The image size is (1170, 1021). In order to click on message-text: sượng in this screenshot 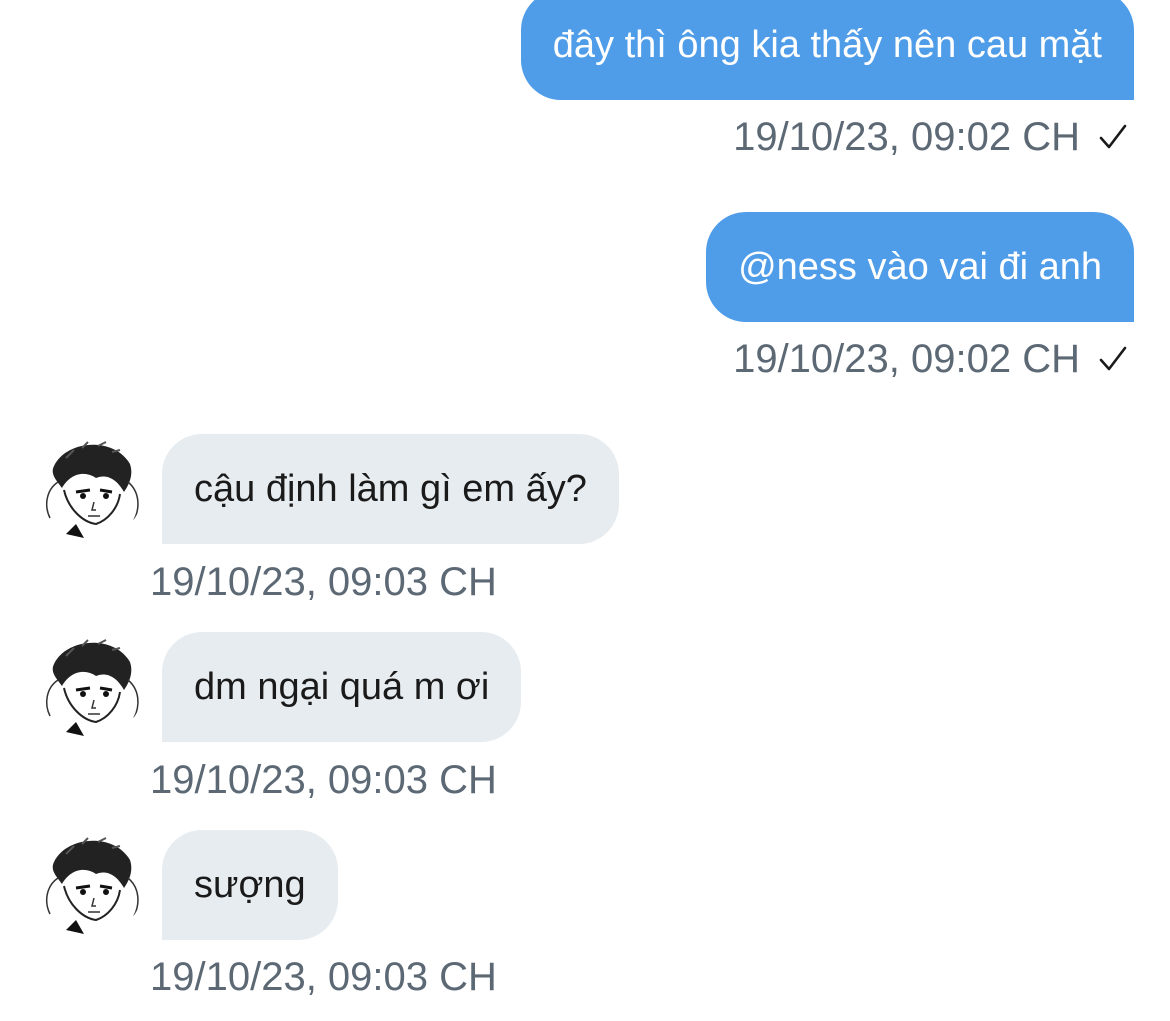, I will do `click(250, 885)`.